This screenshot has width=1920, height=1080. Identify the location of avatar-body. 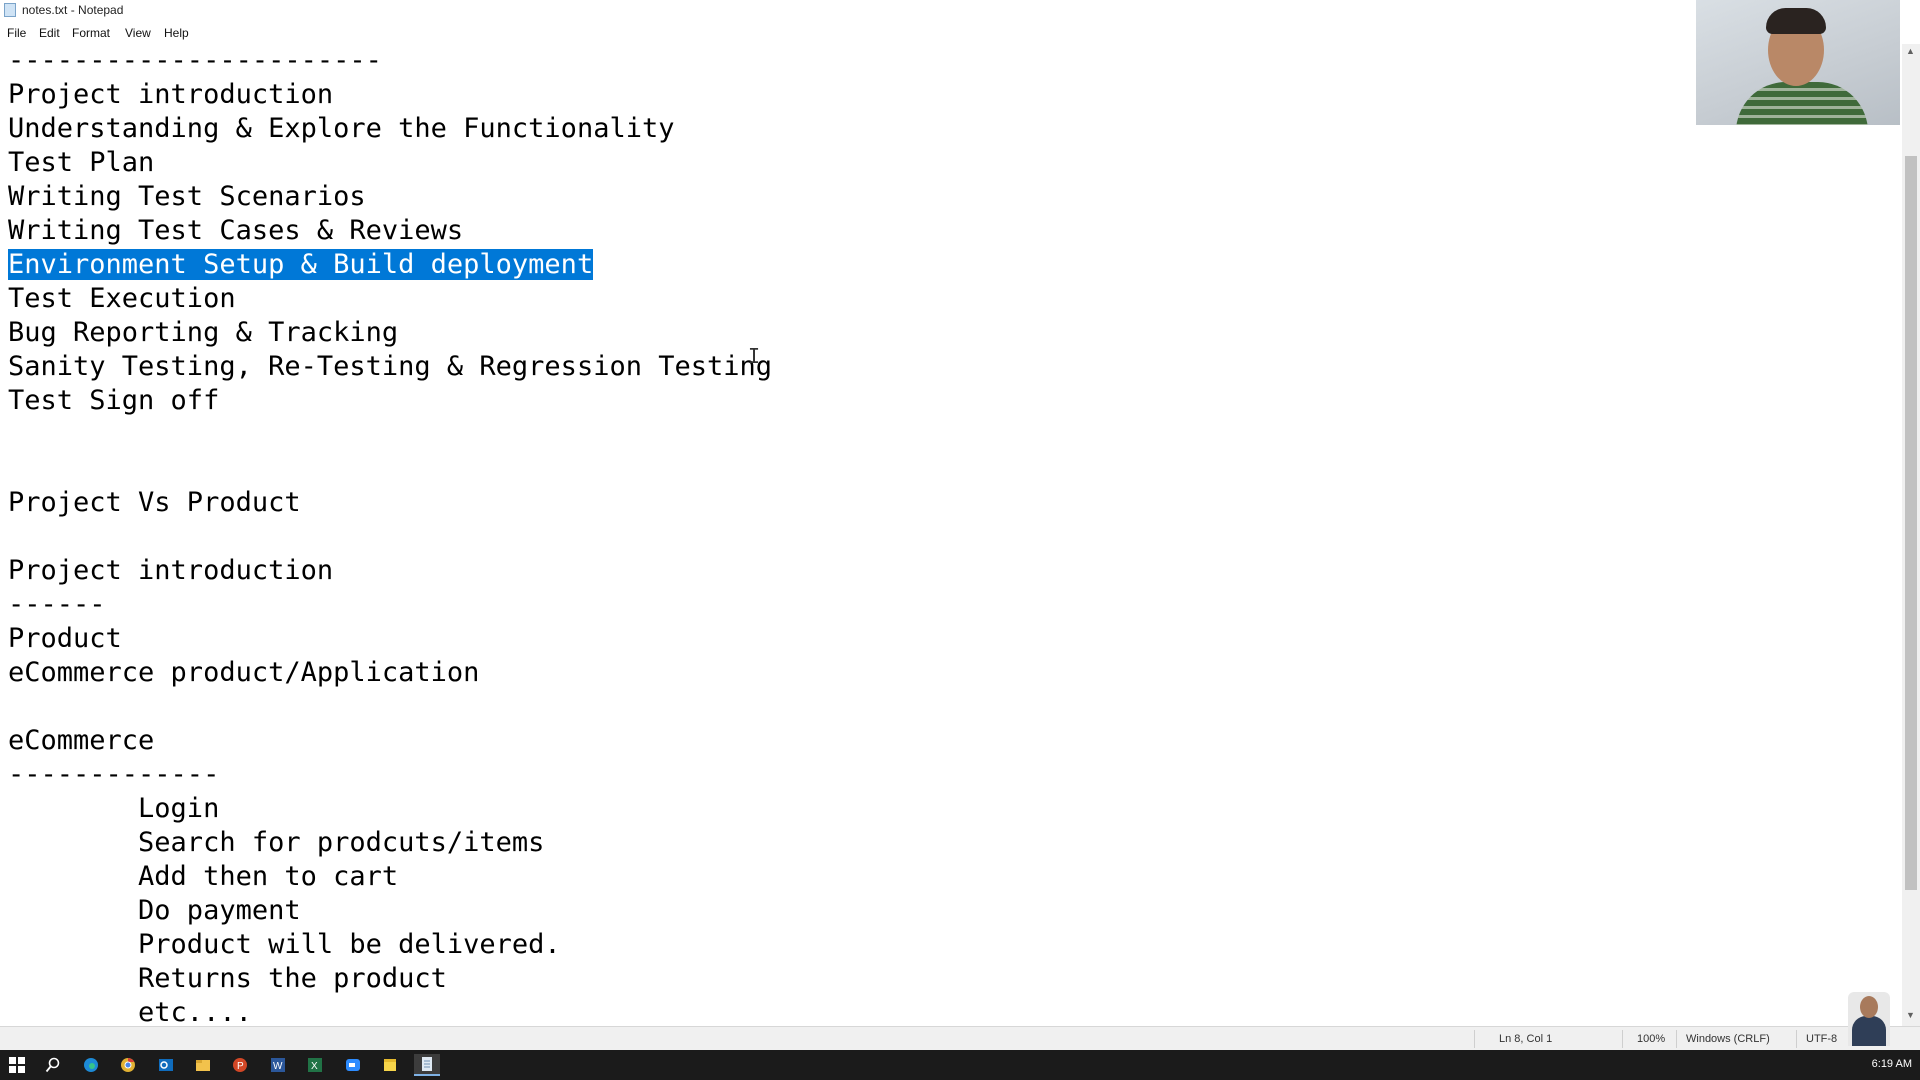
(1869, 1031).